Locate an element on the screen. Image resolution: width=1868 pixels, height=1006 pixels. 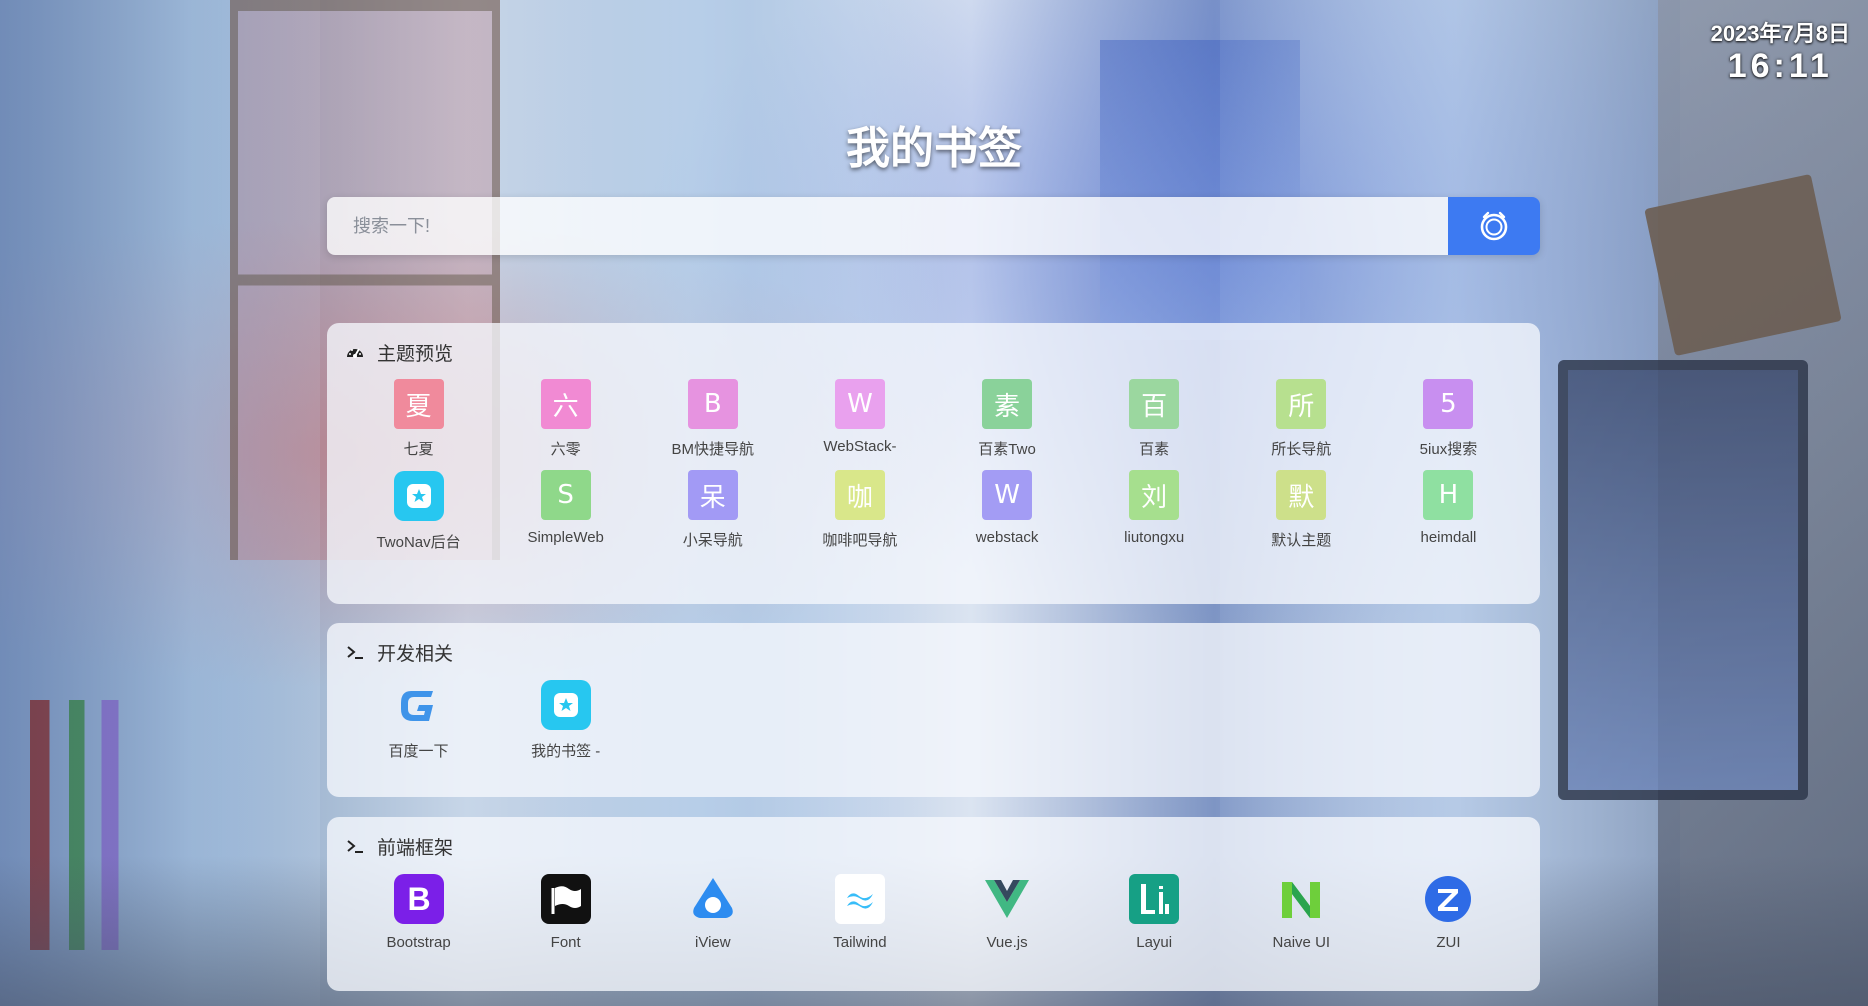
bookmark-label: 默认主题 is located at coordinates (1301, 540).